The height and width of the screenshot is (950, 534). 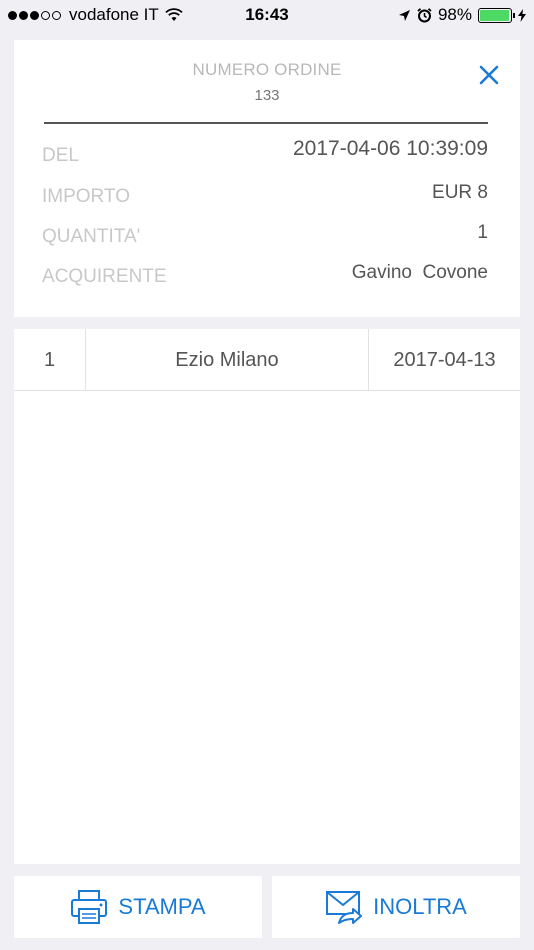 I want to click on print-button: STAMPA, so click(x=138, y=907).